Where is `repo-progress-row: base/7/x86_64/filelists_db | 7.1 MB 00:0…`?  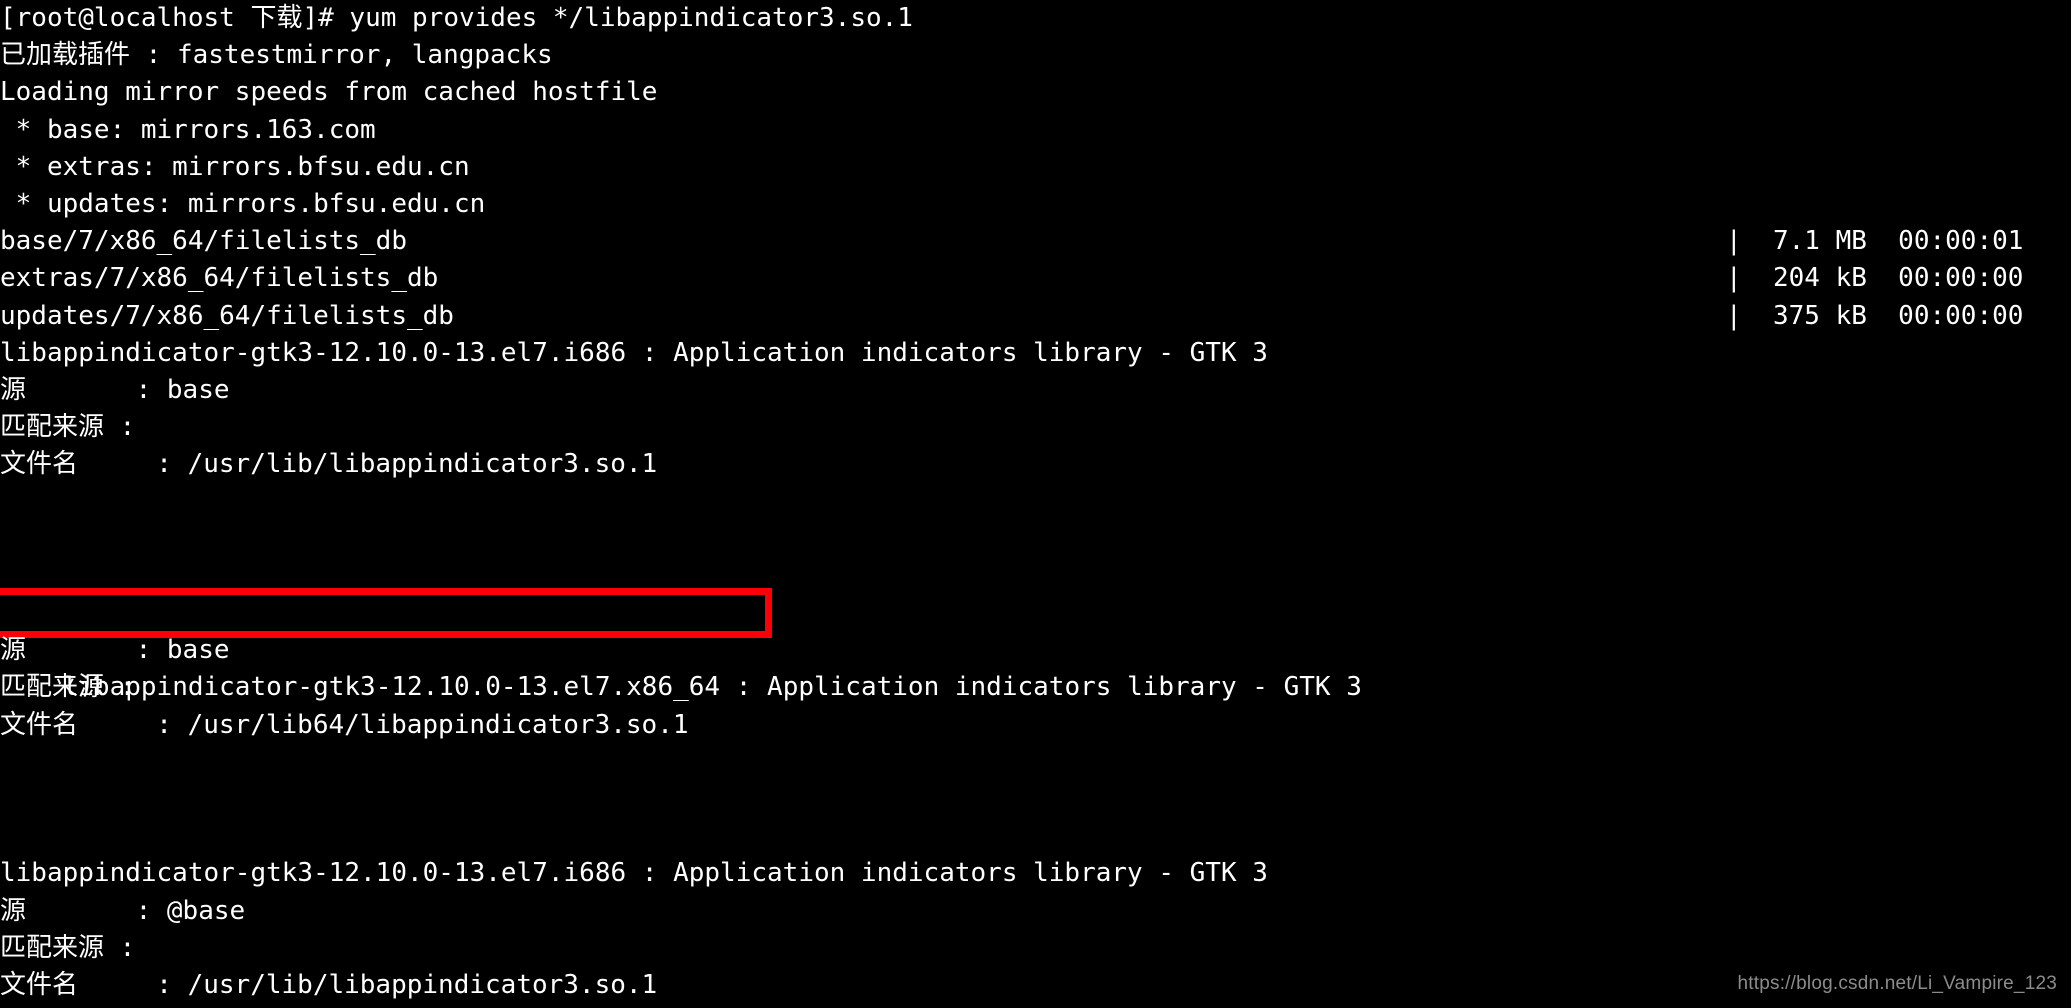
repo-progress-row: base/7/x86_64/filelists_db | 7.1 MB 00:0… is located at coordinates (1035, 241).